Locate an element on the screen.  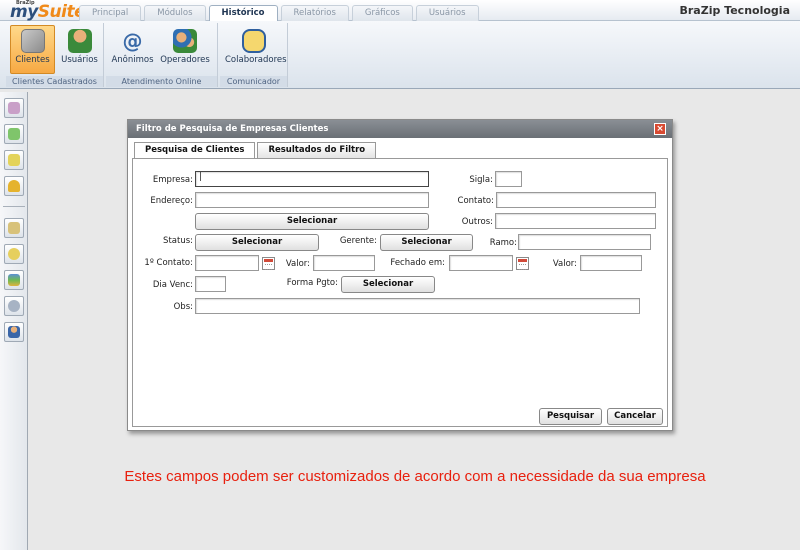
empresa-input: | is located at coordinates (312, 179).